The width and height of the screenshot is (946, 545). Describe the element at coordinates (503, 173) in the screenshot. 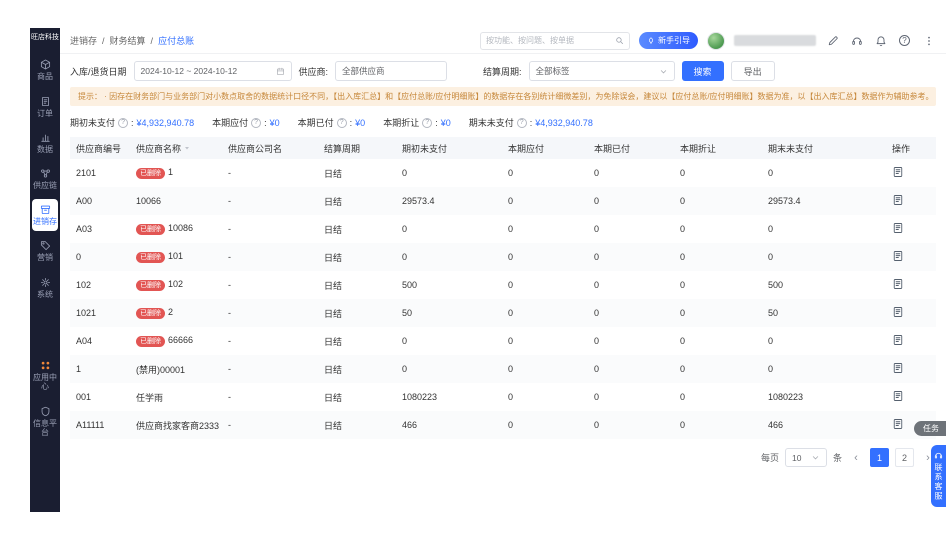

I see `table-row: 2101 已删除 1 - 日结 0 0 0 0 0` at that location.